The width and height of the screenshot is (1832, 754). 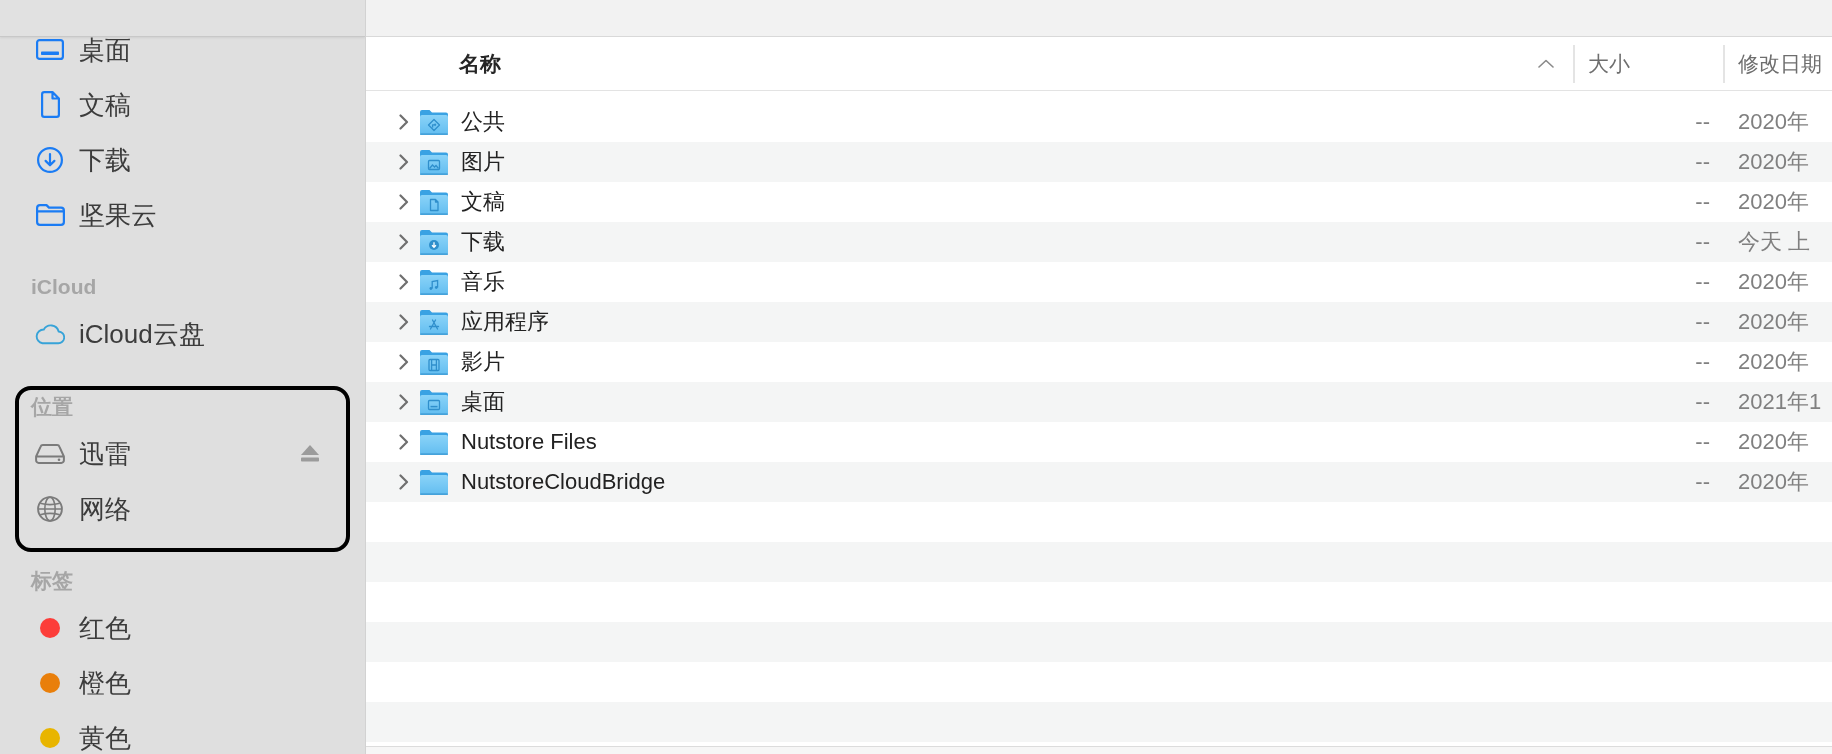 I want to click on music-folder-icon, so click(x=434, y=282).